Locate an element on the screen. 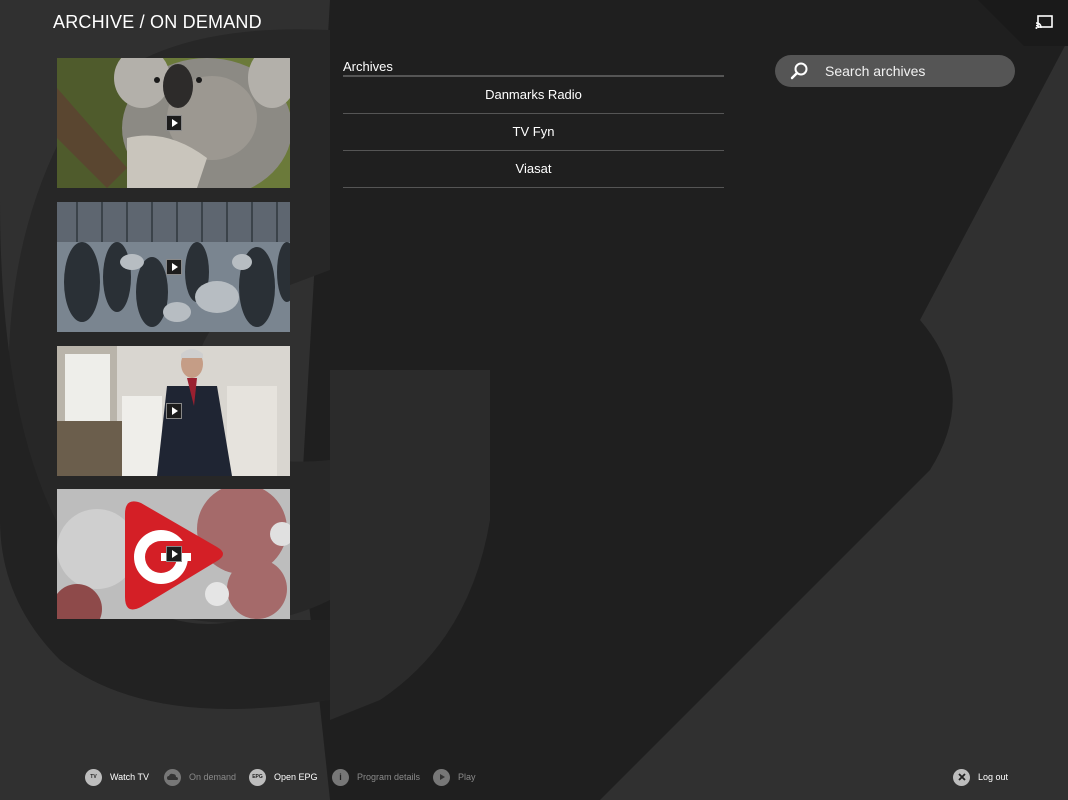 The image size is (1068, 800). footer-watch-tv: TV Watch TV is located at coordinates (117, 777).